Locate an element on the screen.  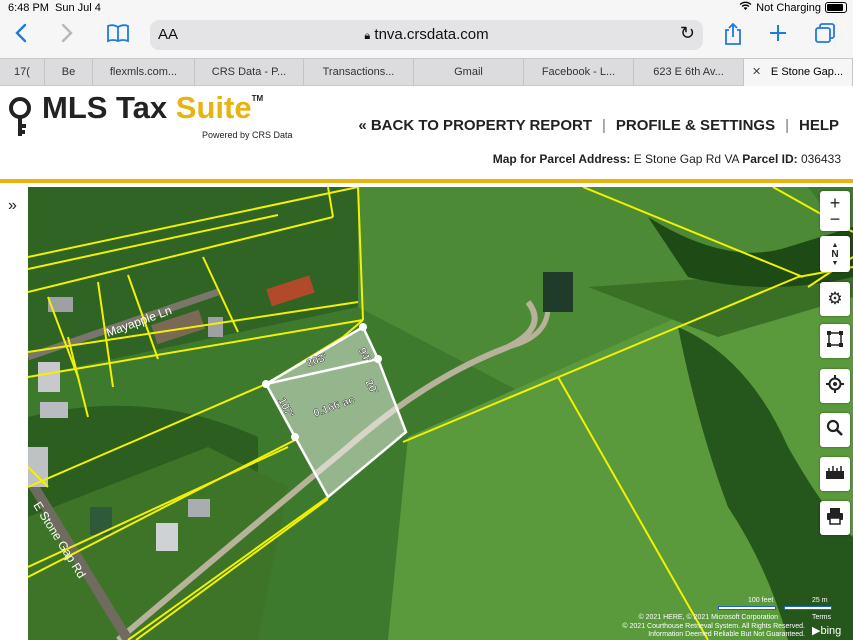
expand-sidebar-icon: » is located at coordinates (12, 206).